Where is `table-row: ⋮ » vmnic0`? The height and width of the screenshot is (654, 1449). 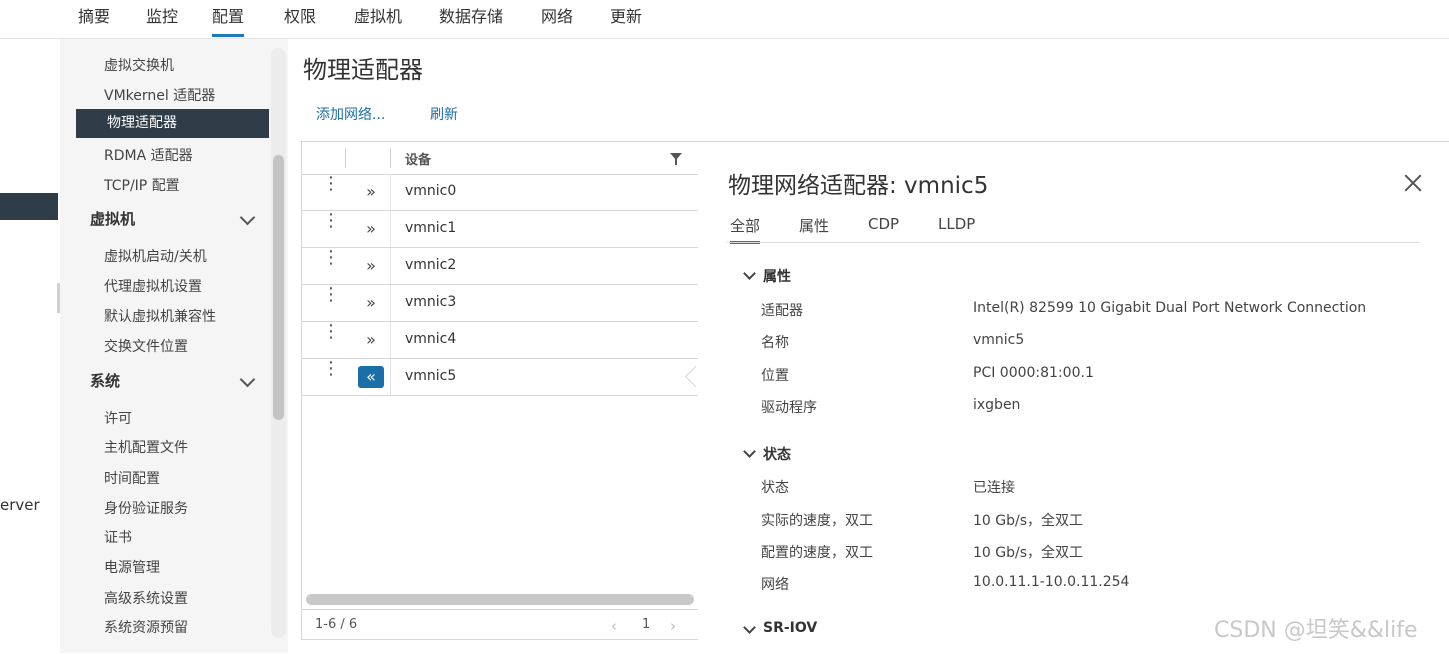
table-row: ⋮ » vmnic0 is located at coordinates (500, 192).